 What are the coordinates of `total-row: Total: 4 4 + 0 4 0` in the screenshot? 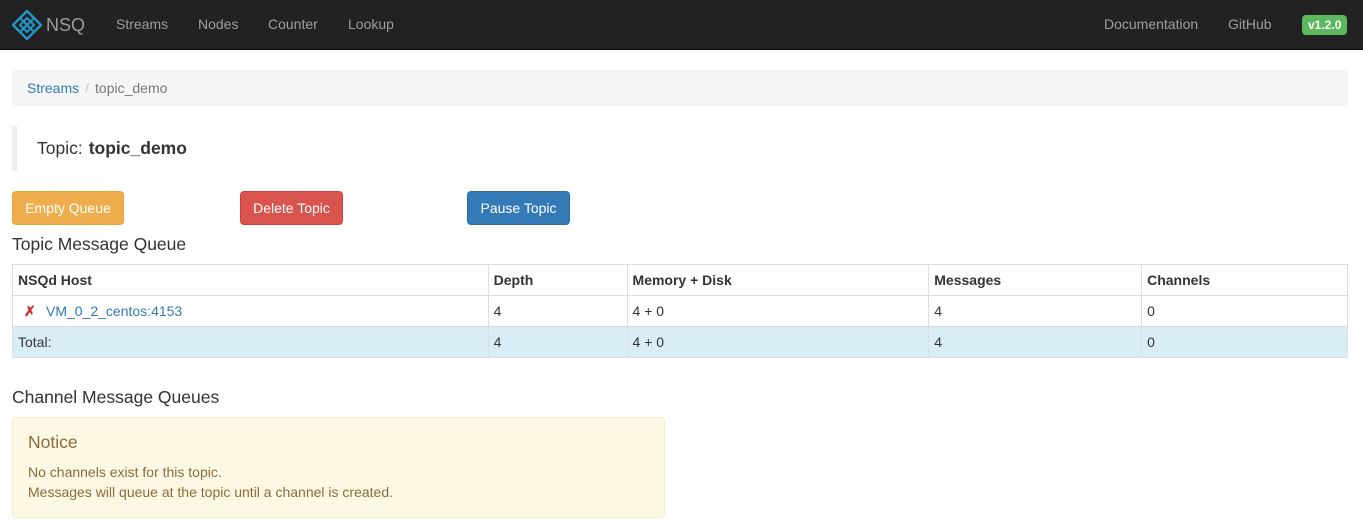 It's located at (680, 342).